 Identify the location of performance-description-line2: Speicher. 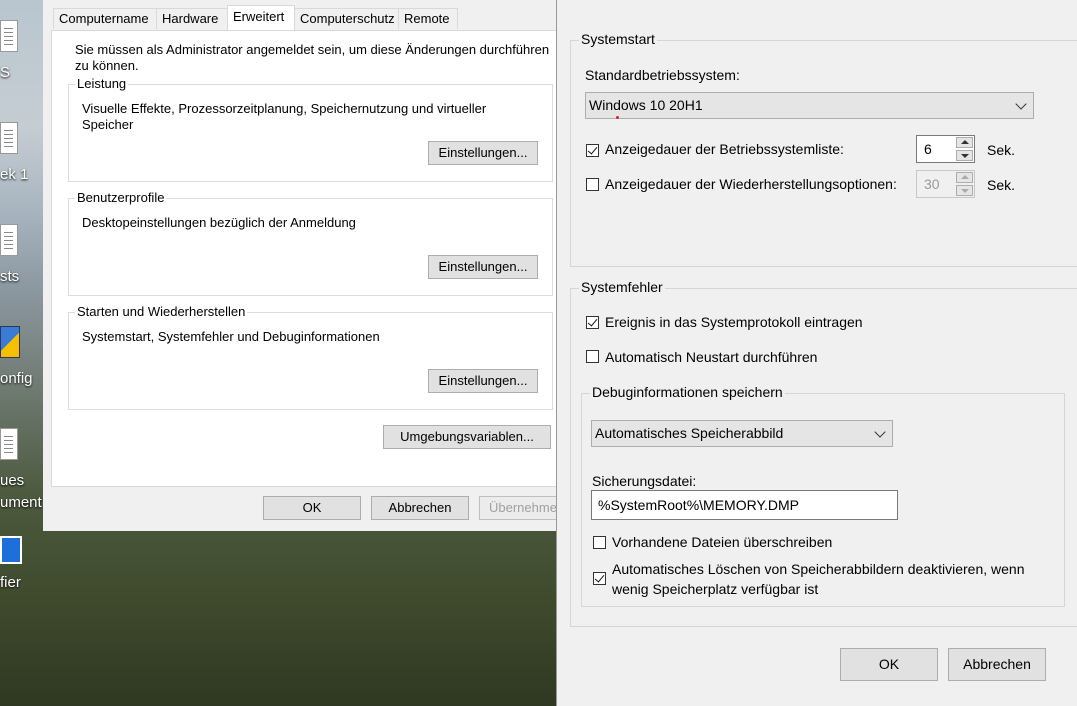
(108, 124).